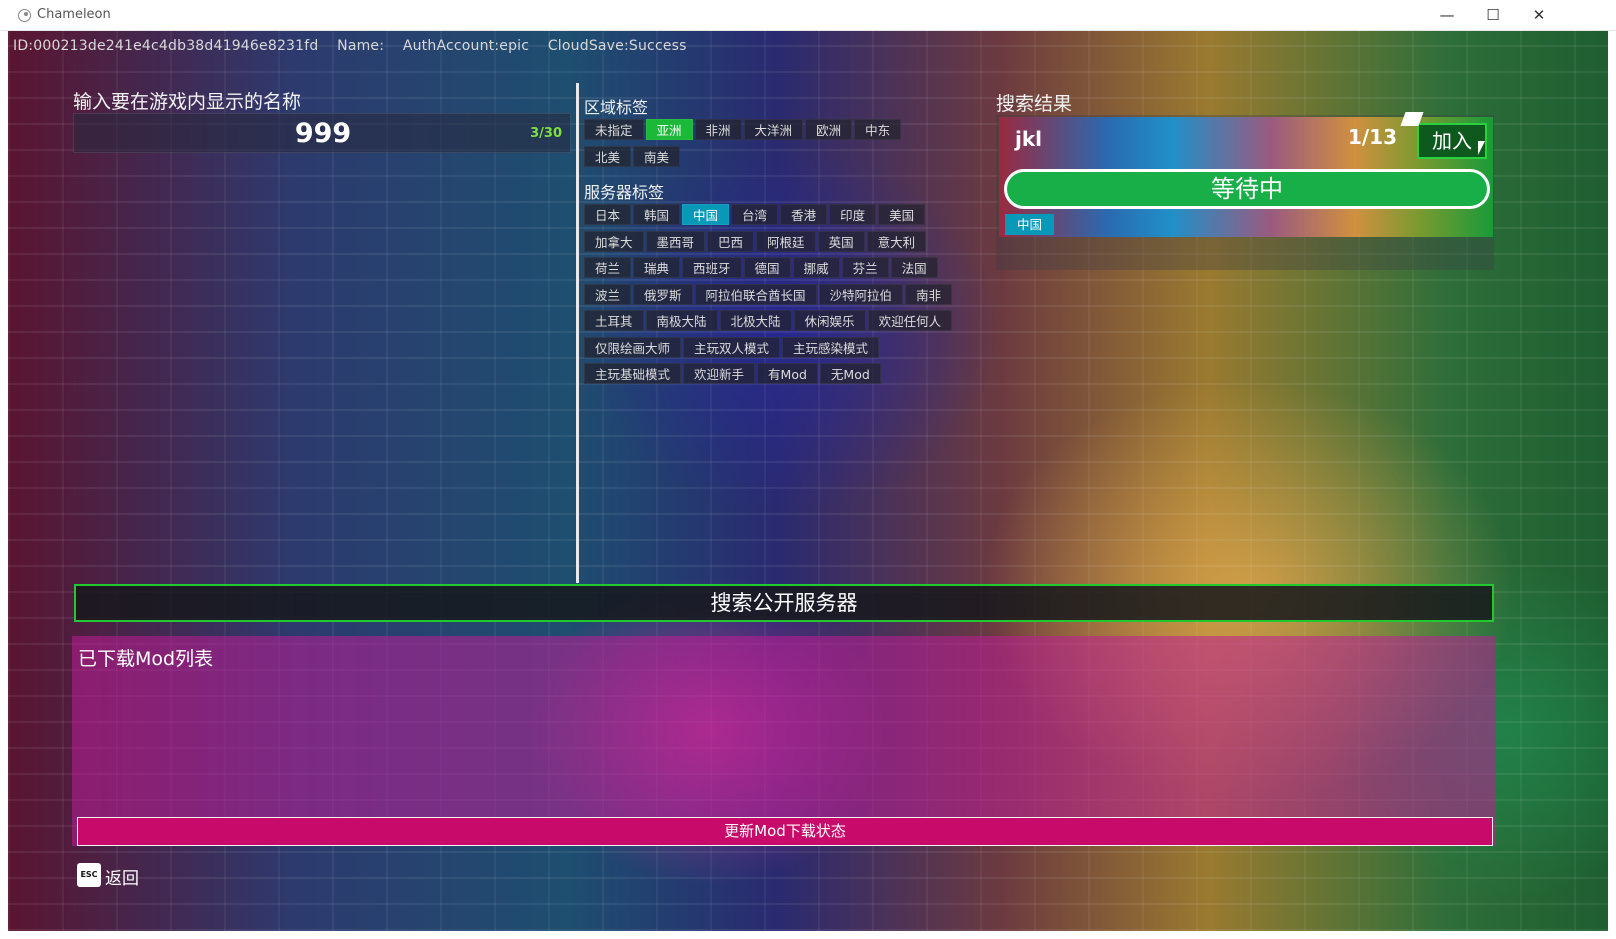 Image resolution: width=1616 pixels, height=939 pixels. I want to click on account-name: Name:, so click(361, 46).